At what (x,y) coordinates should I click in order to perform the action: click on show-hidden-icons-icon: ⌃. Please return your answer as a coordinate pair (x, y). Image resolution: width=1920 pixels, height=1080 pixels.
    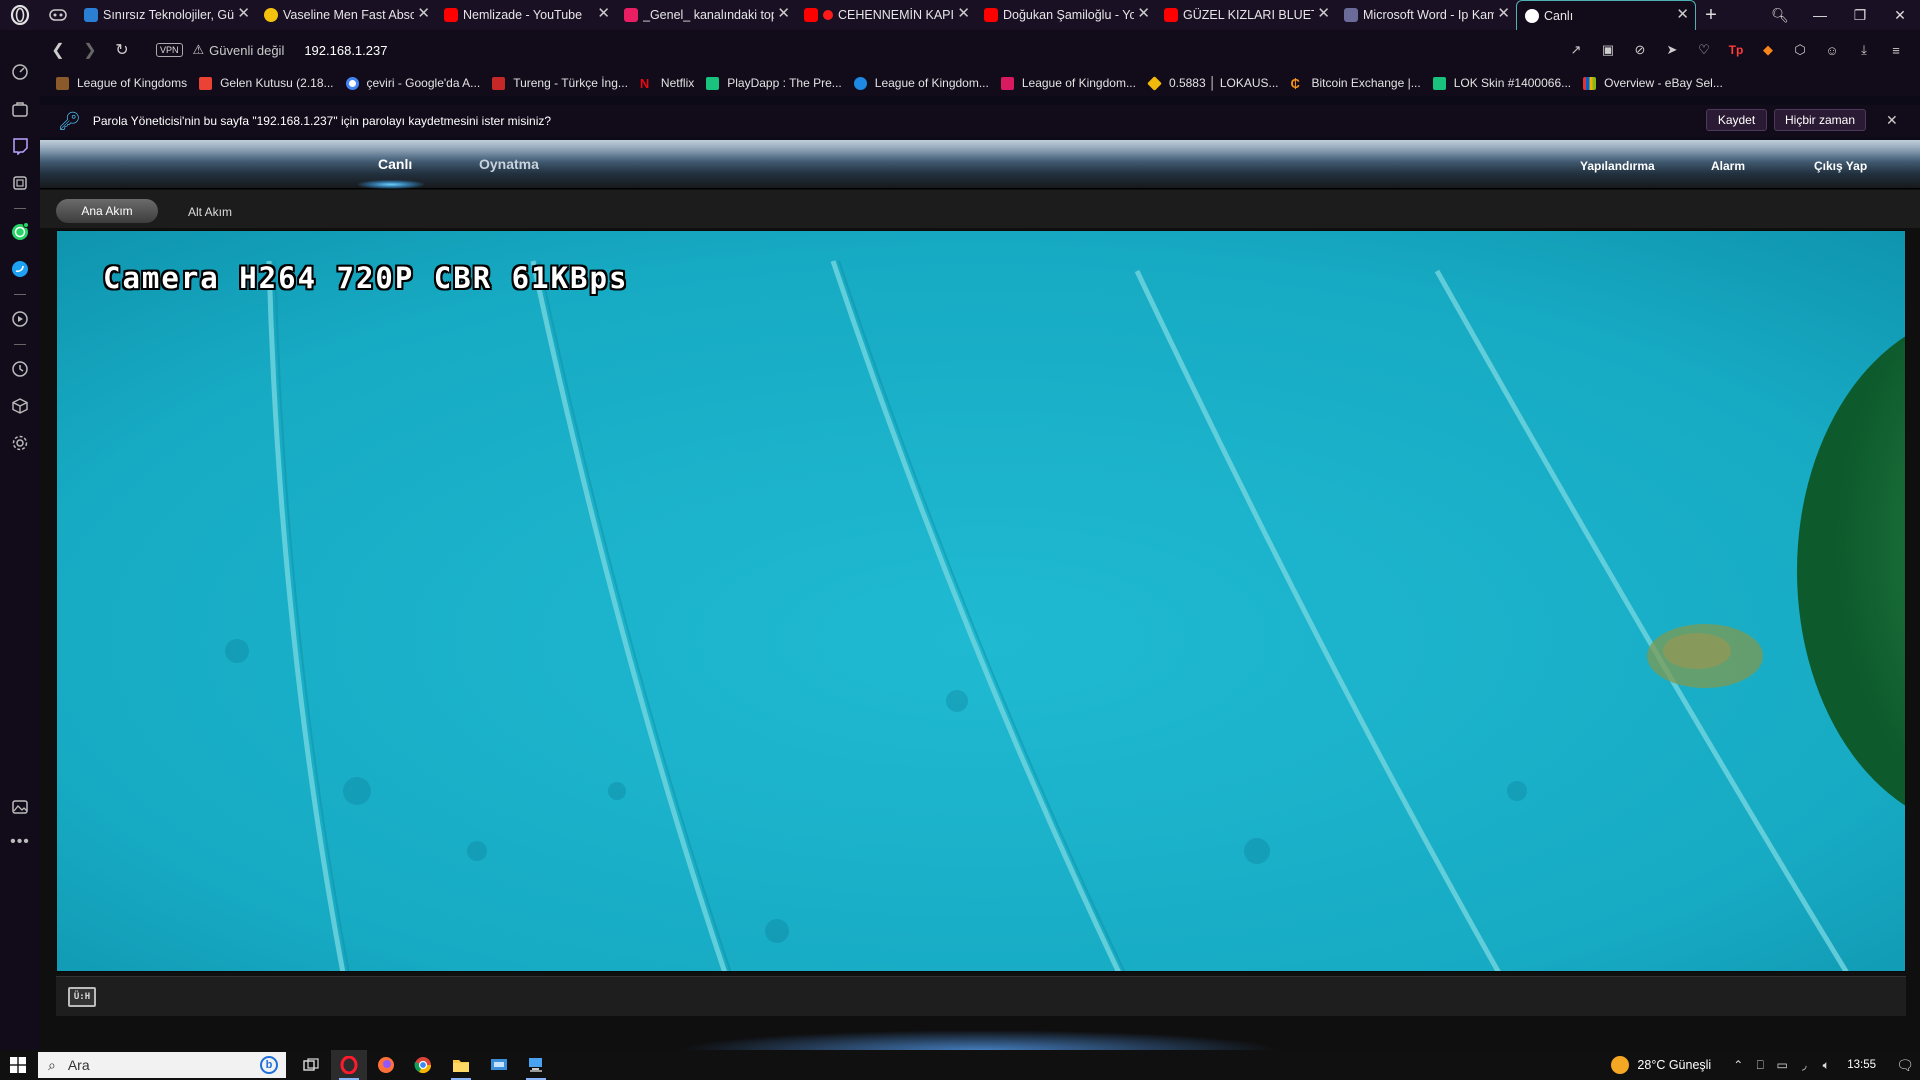
    Looking at the image, I should click on (1738, 1065).